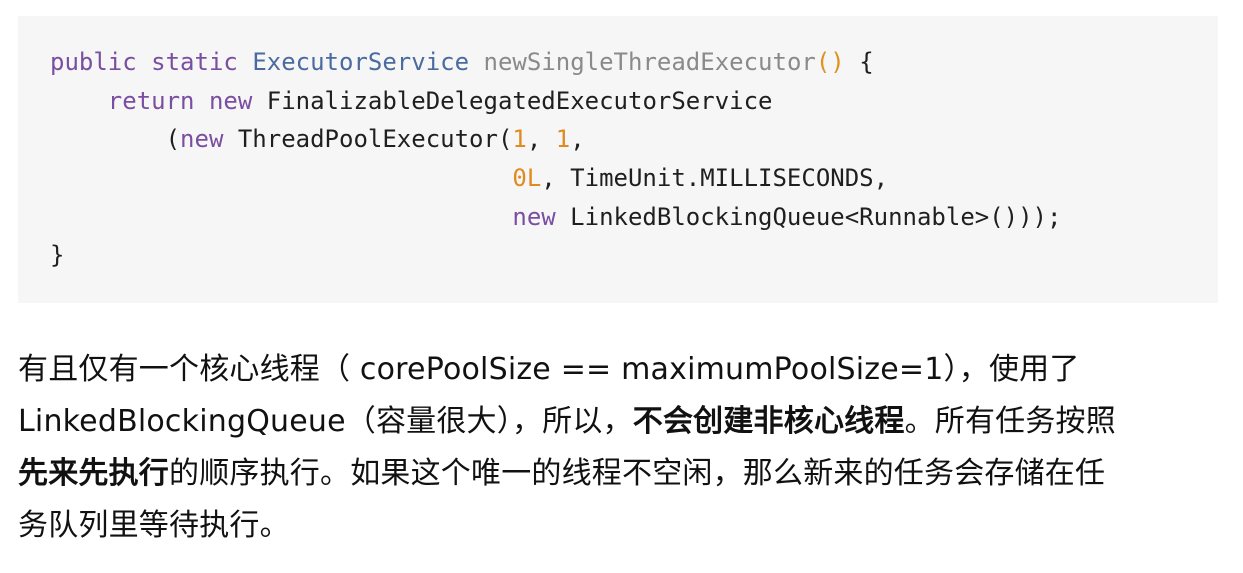 This screenshot has height=573, width=1243. I want to click on code-method-name: newSingleThreadExecutor, so click(649, 62).